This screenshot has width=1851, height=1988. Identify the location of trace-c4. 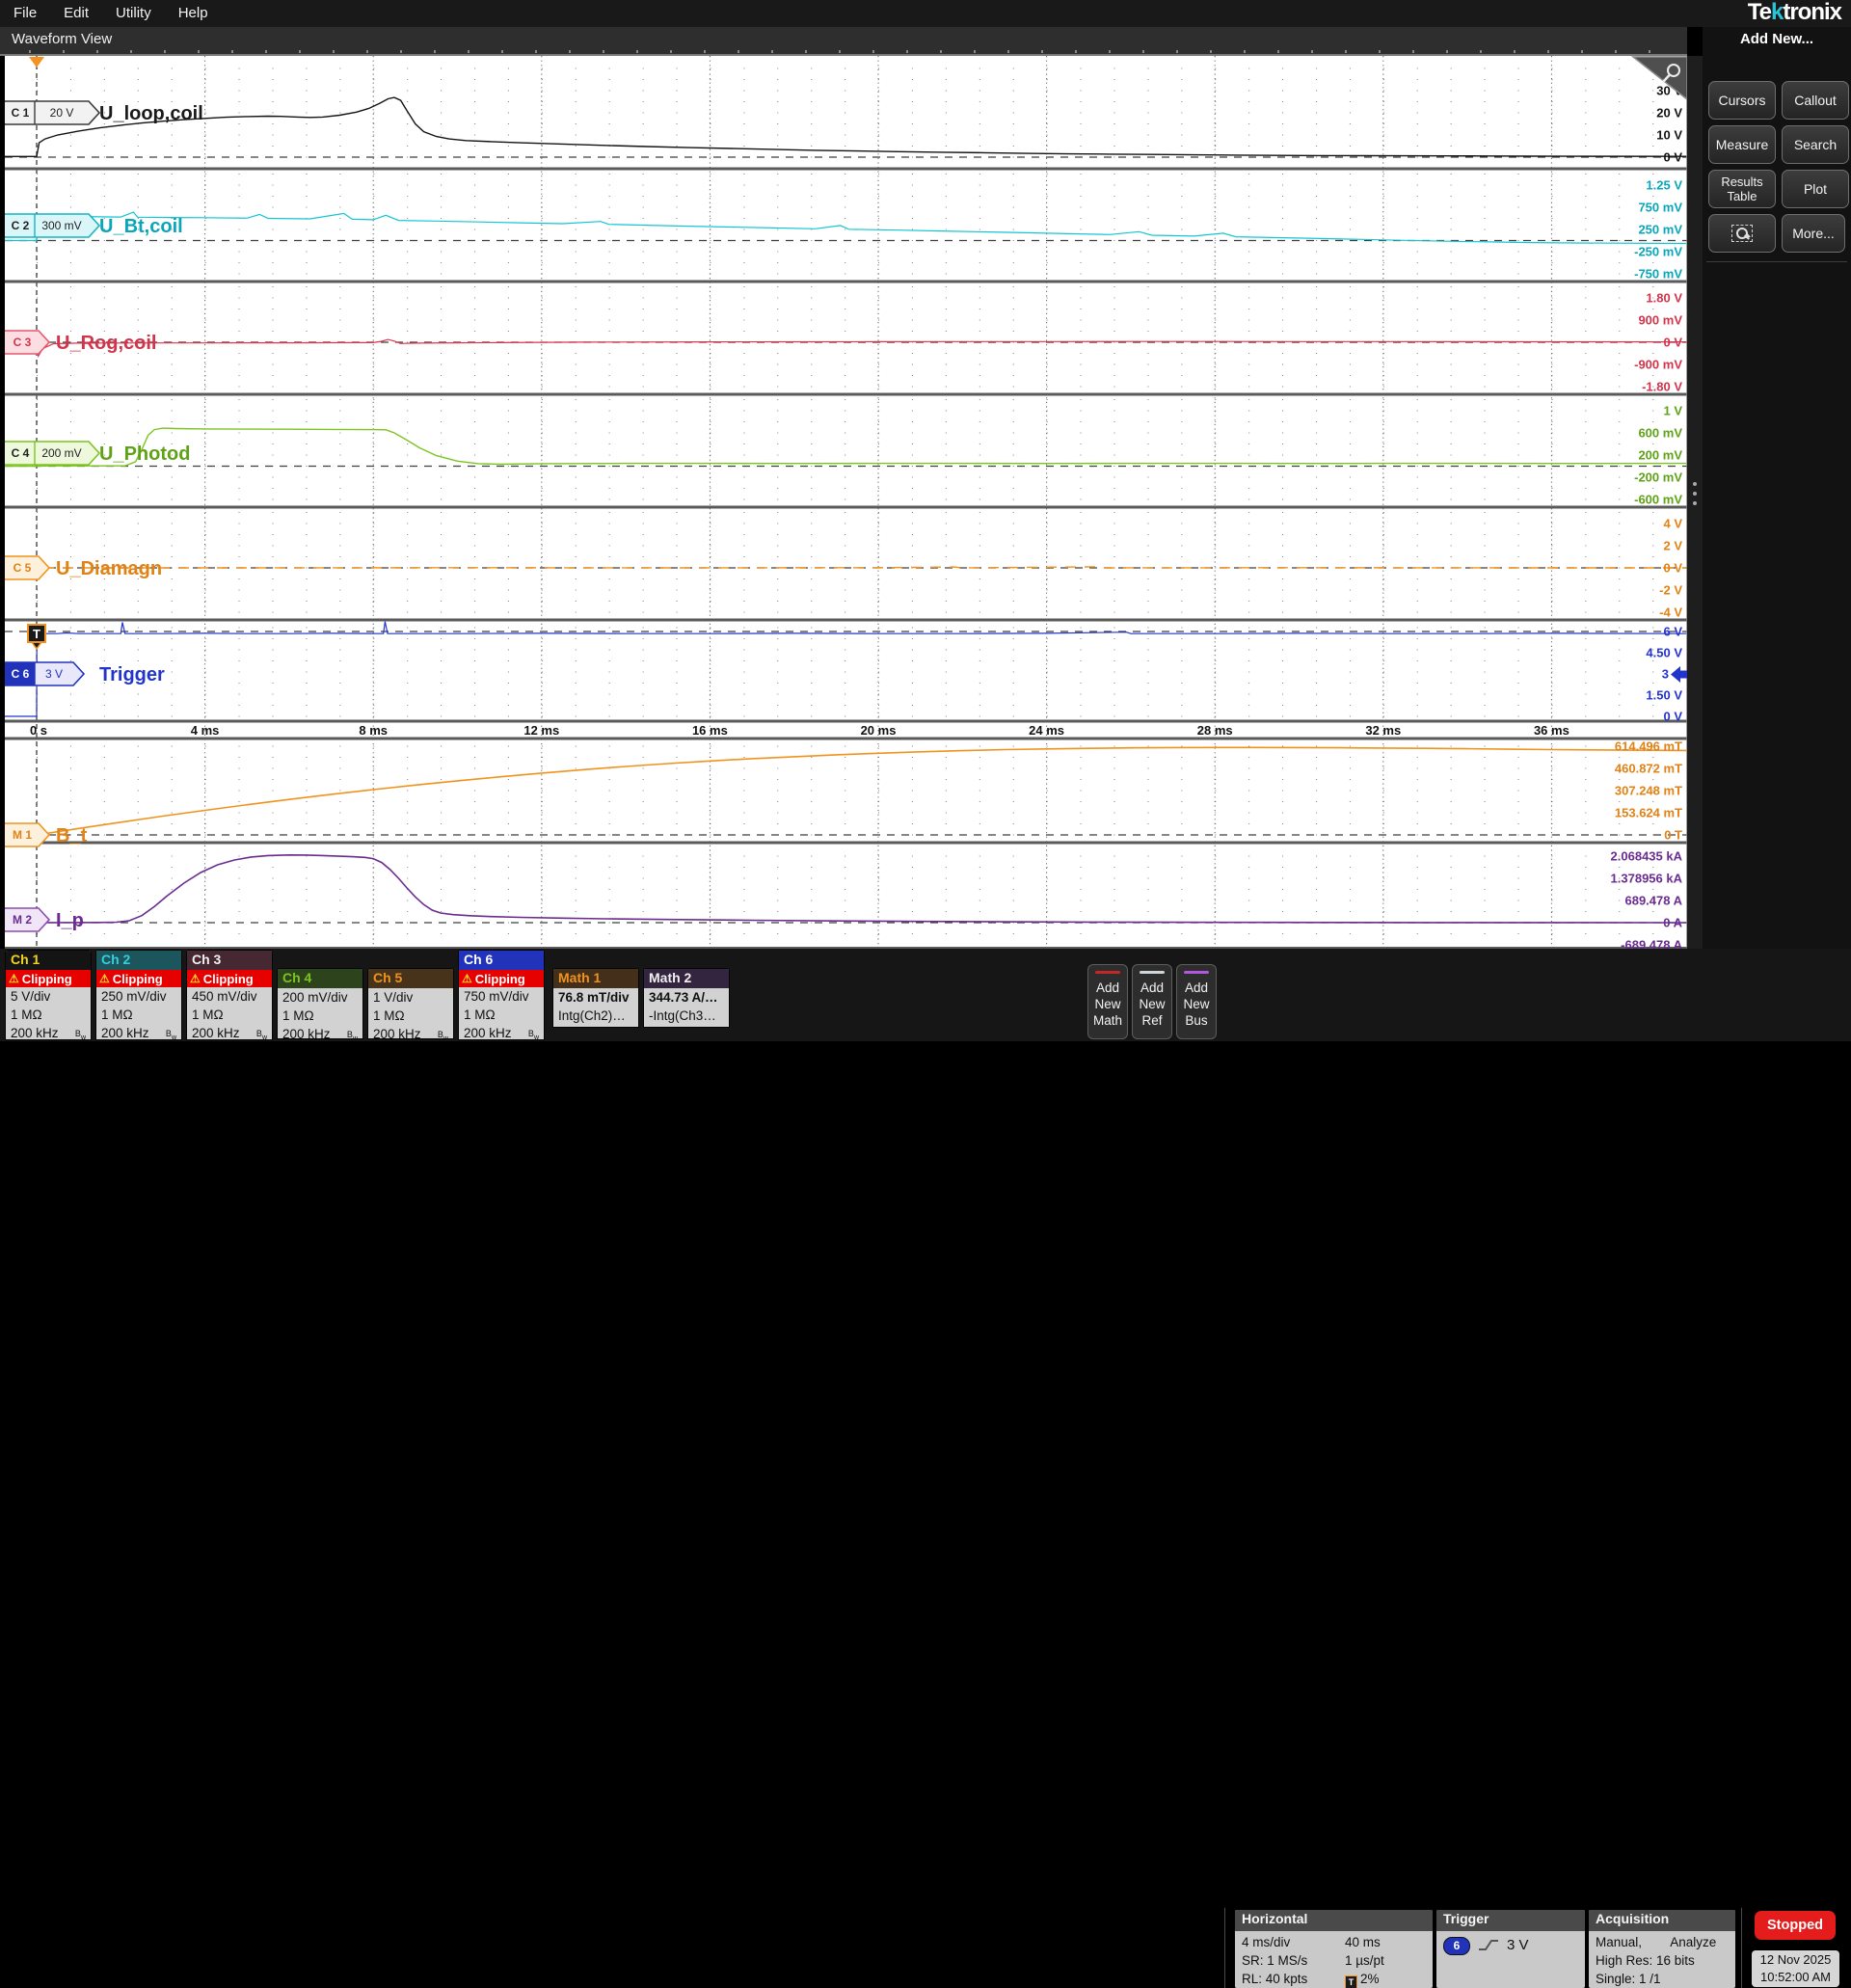
(846, 448).